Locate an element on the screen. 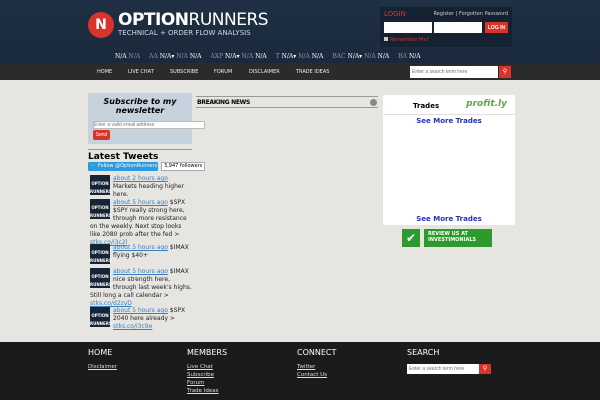 Image resolution: width=600 pixels, height=400 pixels. magnifier-icon: ⚲ is located at coordinates (505, 71).